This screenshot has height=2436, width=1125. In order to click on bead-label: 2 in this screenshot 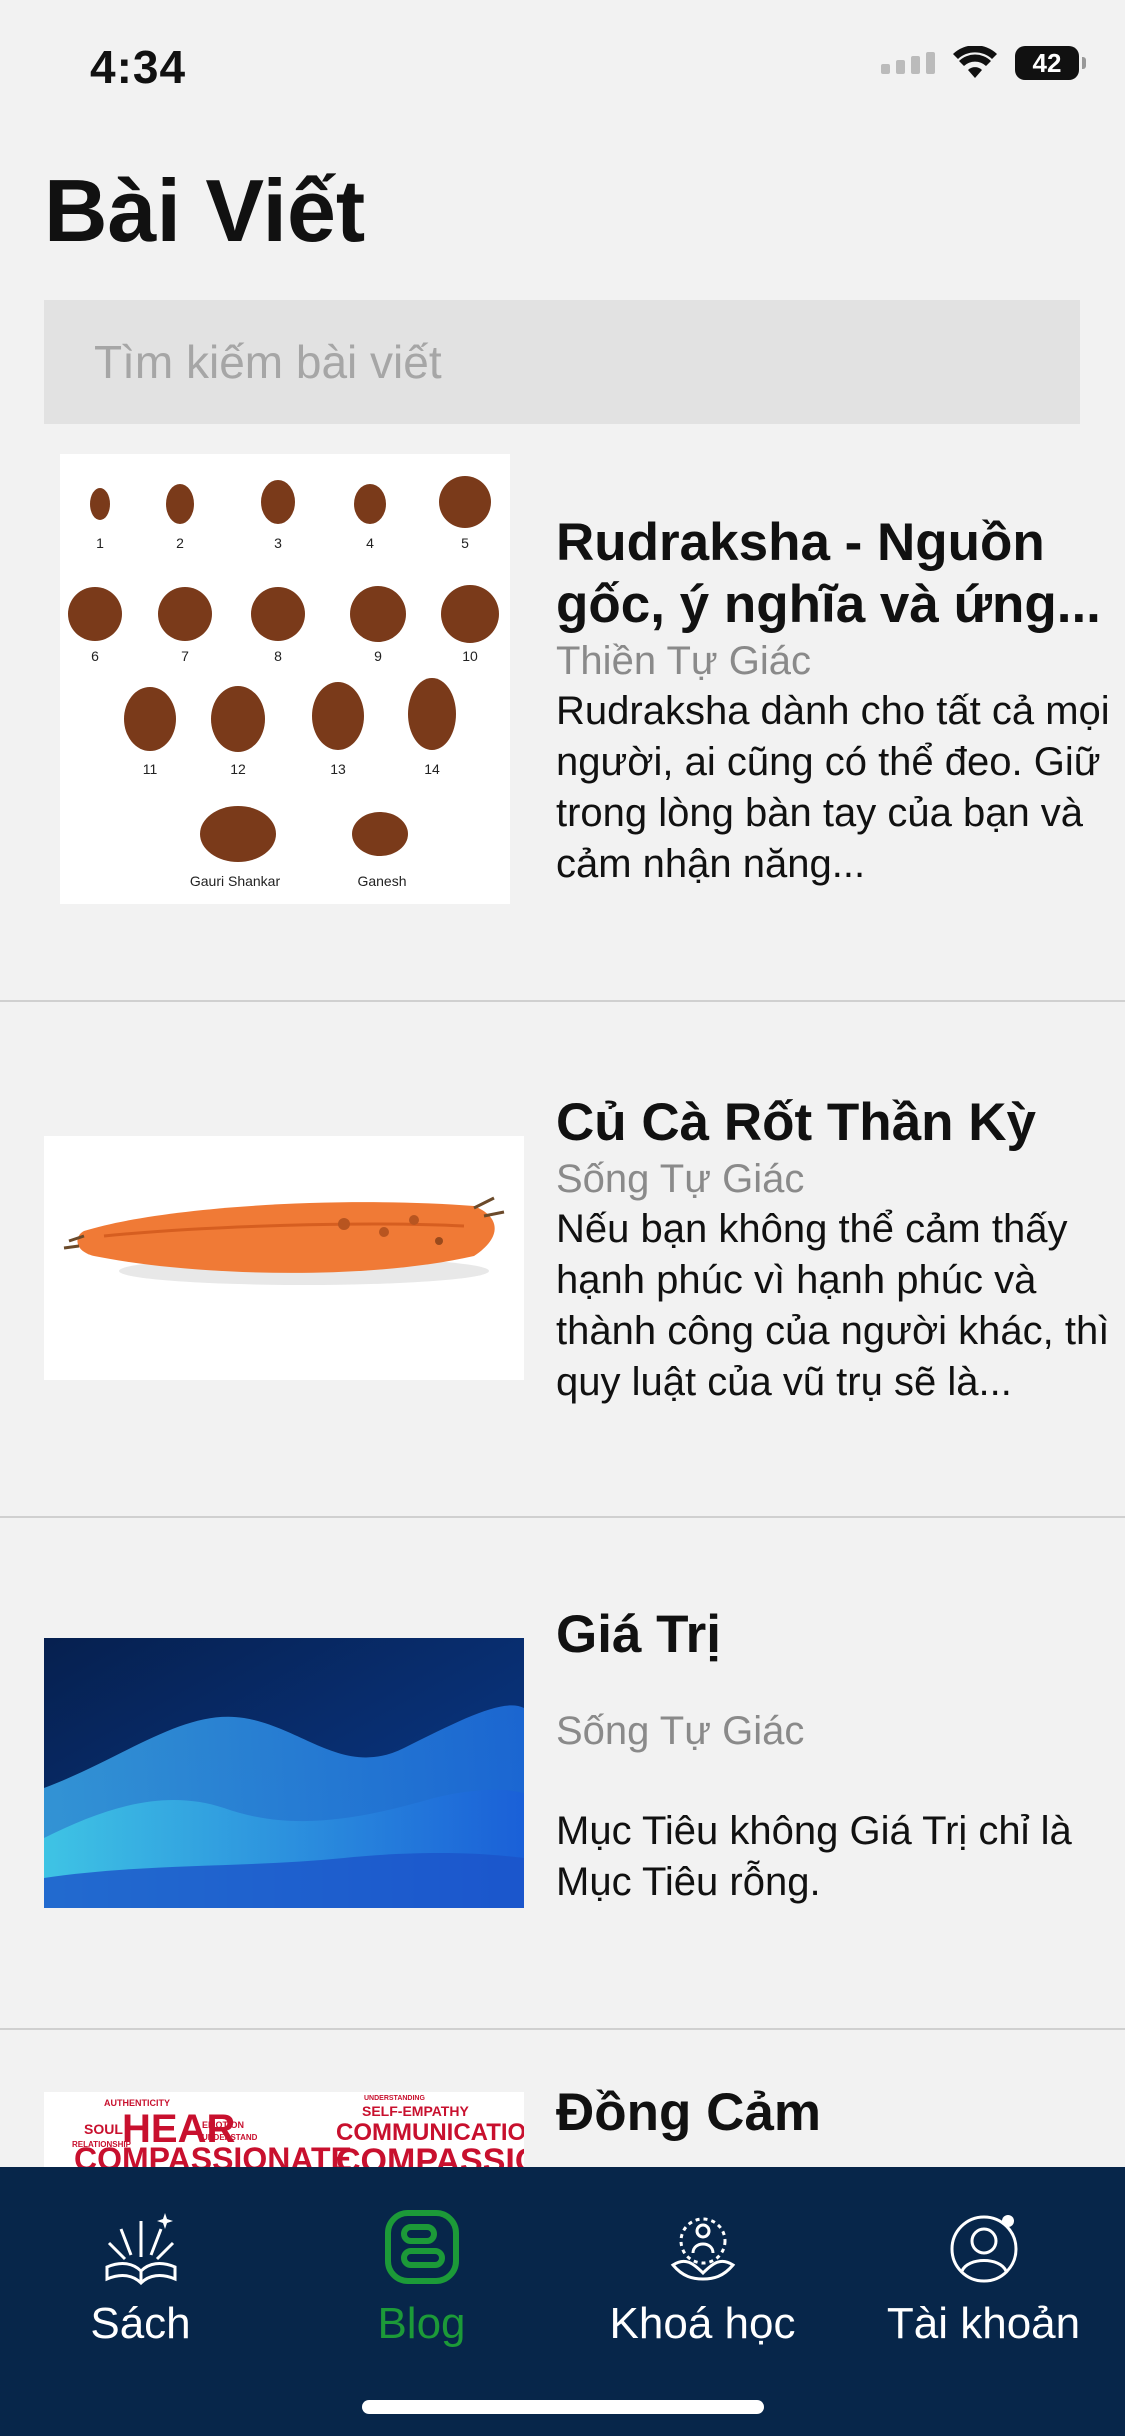, I will do `click(180, 543)`.